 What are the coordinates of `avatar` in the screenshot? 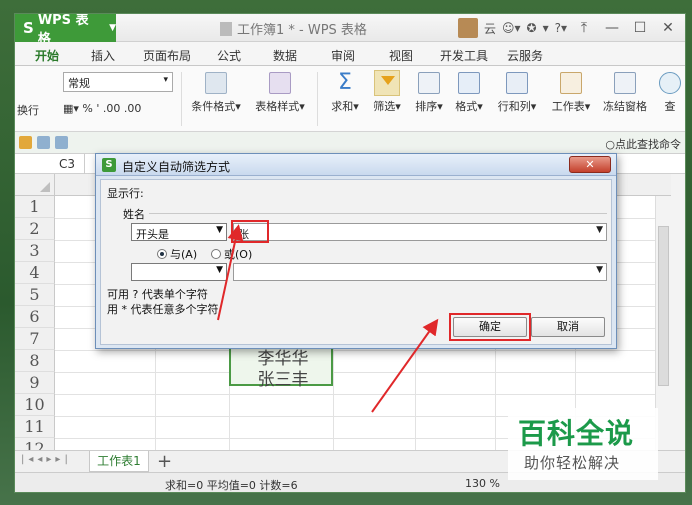 It's located at (467, 28).